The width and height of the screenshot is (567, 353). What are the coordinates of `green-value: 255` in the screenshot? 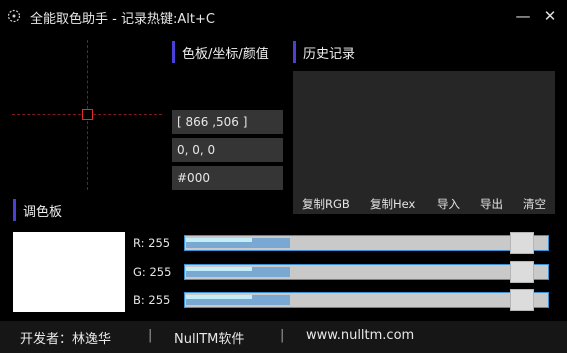 It's located at (160, 272).